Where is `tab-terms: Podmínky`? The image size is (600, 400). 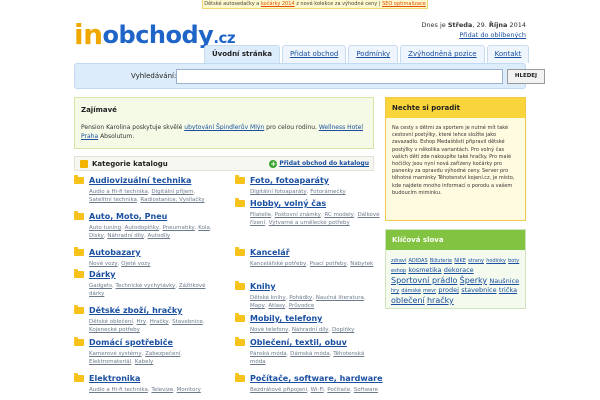 tab-terms: Podmínky is located at coordinates (373, 54).